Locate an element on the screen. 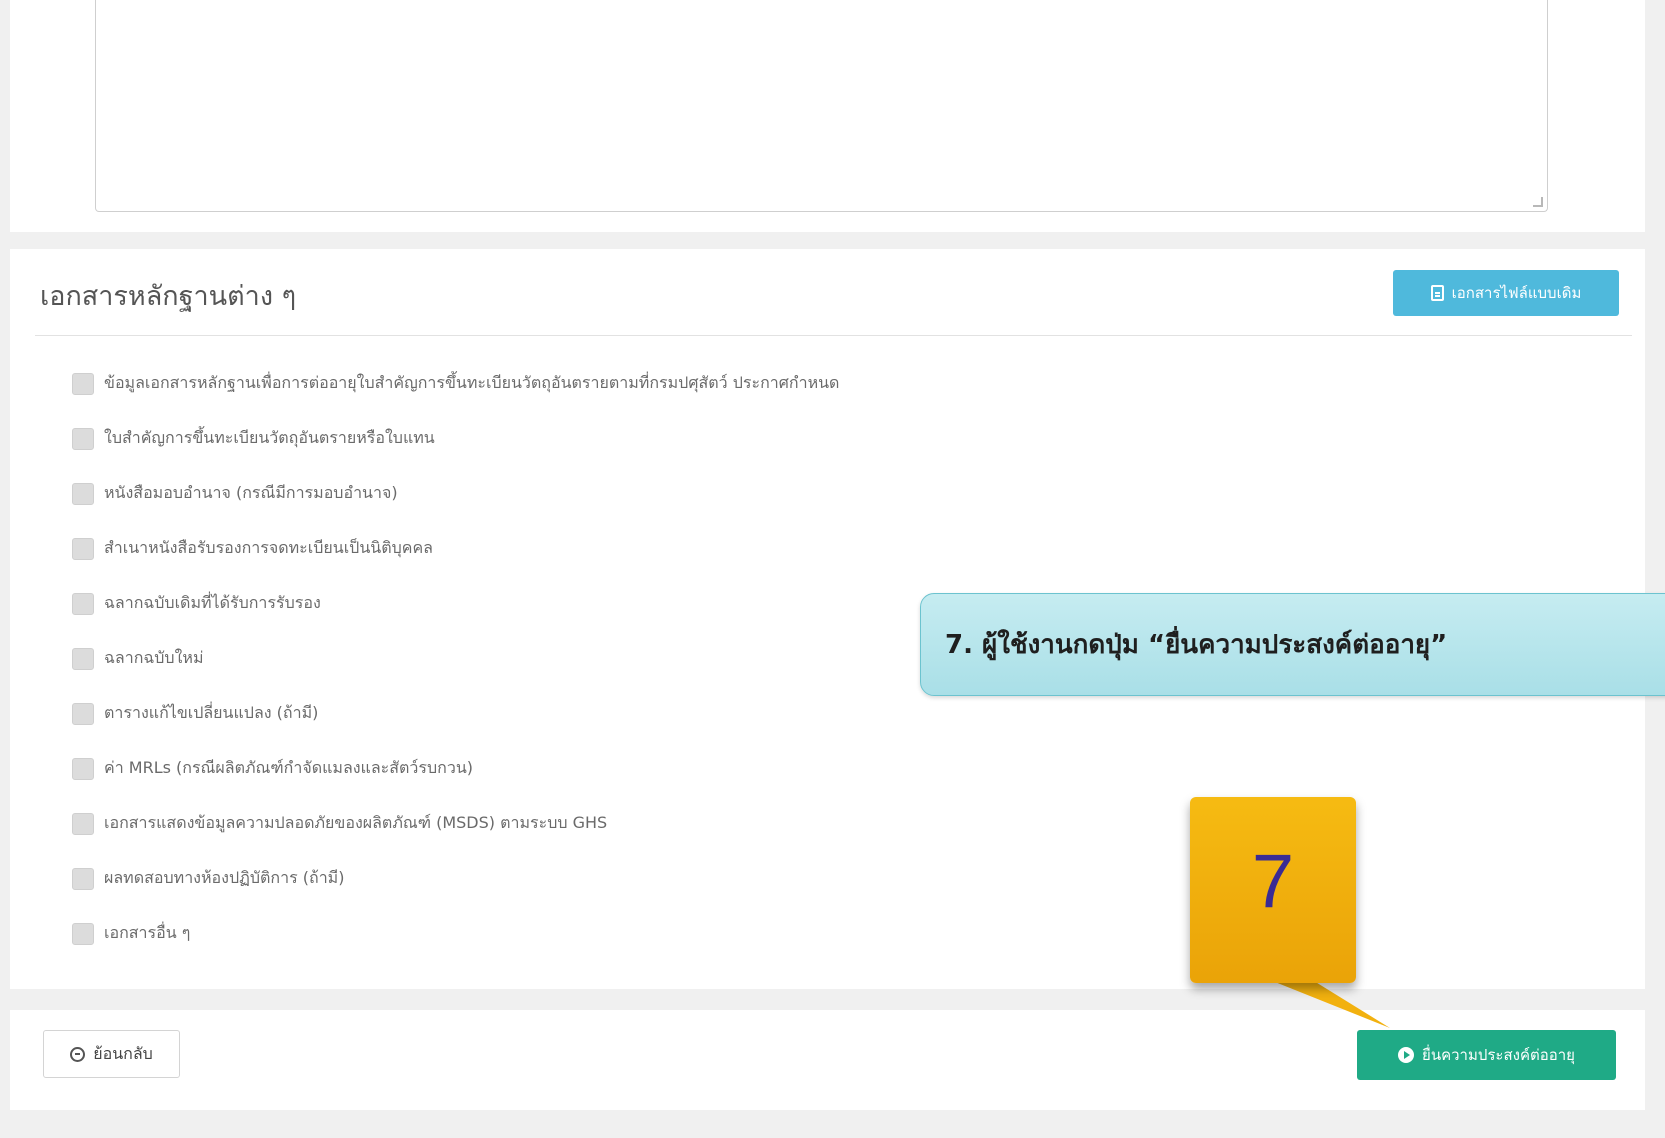  document-item: ผลทดสอบทางห้องปฏิบัติการ (ถ้ามี) is located at coordinates (455, 878).